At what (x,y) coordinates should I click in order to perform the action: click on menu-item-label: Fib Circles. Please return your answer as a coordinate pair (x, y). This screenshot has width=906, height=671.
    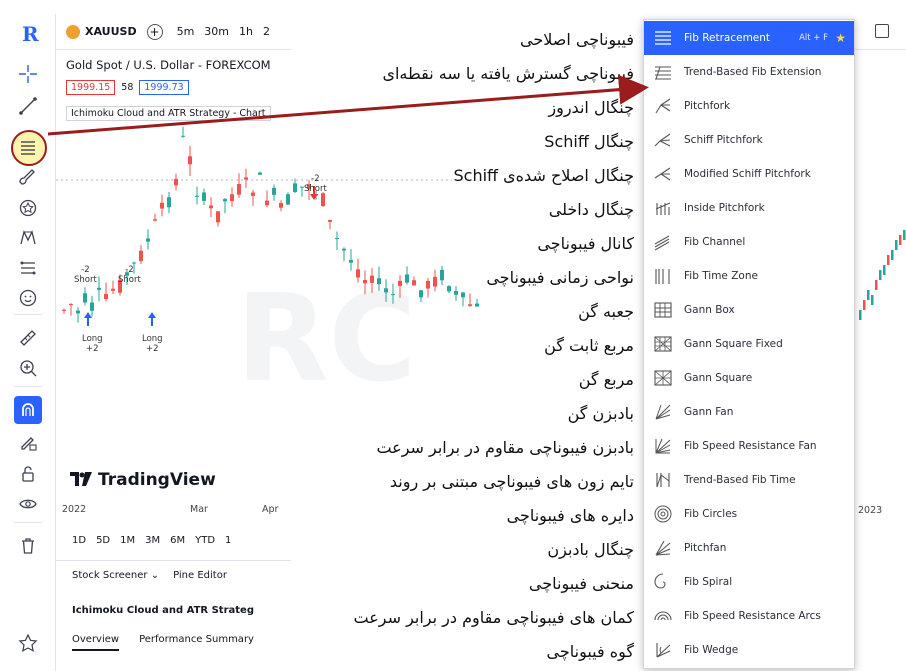
    Looking at the image, I should click on (711, 514).